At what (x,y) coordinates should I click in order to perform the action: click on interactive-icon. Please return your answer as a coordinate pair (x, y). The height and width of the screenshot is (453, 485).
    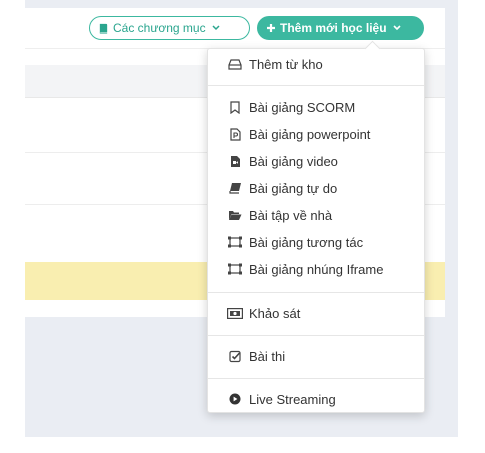
    Looking at the image, I should click on (235, 242).